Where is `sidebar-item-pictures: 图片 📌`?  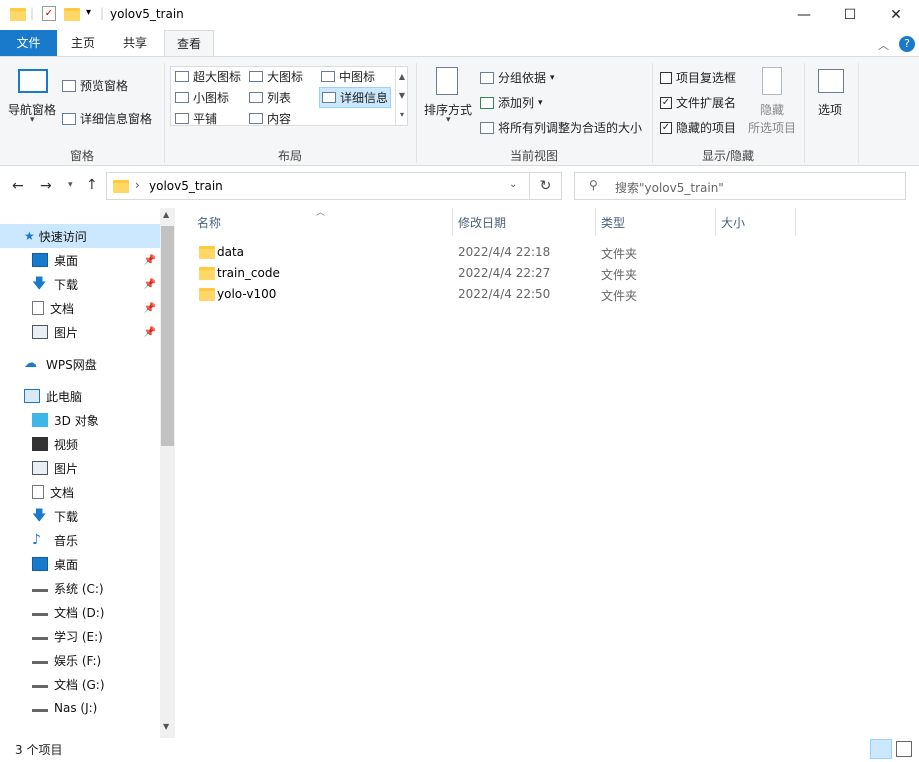
sidebar-item-pictures: 图片 📌 is located at coordinates (80, 332).